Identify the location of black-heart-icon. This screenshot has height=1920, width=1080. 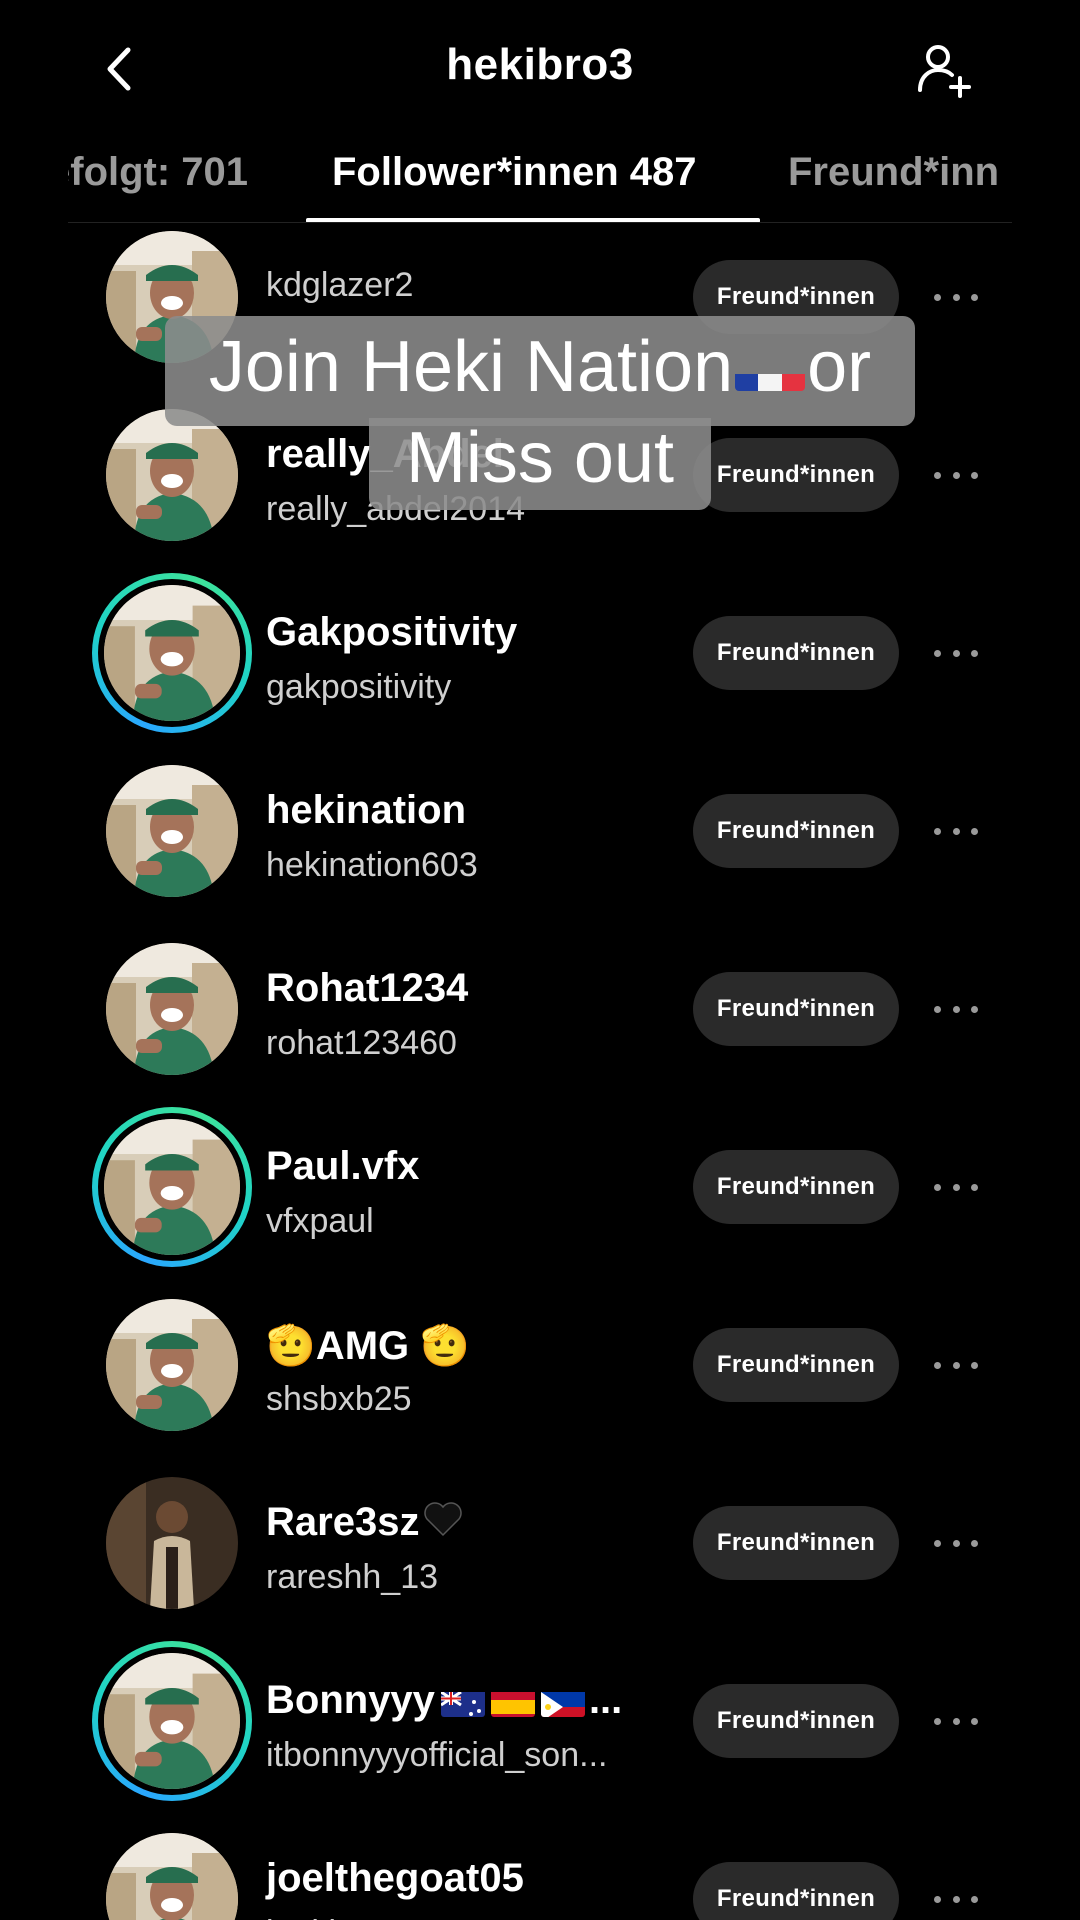
(443, 1524).